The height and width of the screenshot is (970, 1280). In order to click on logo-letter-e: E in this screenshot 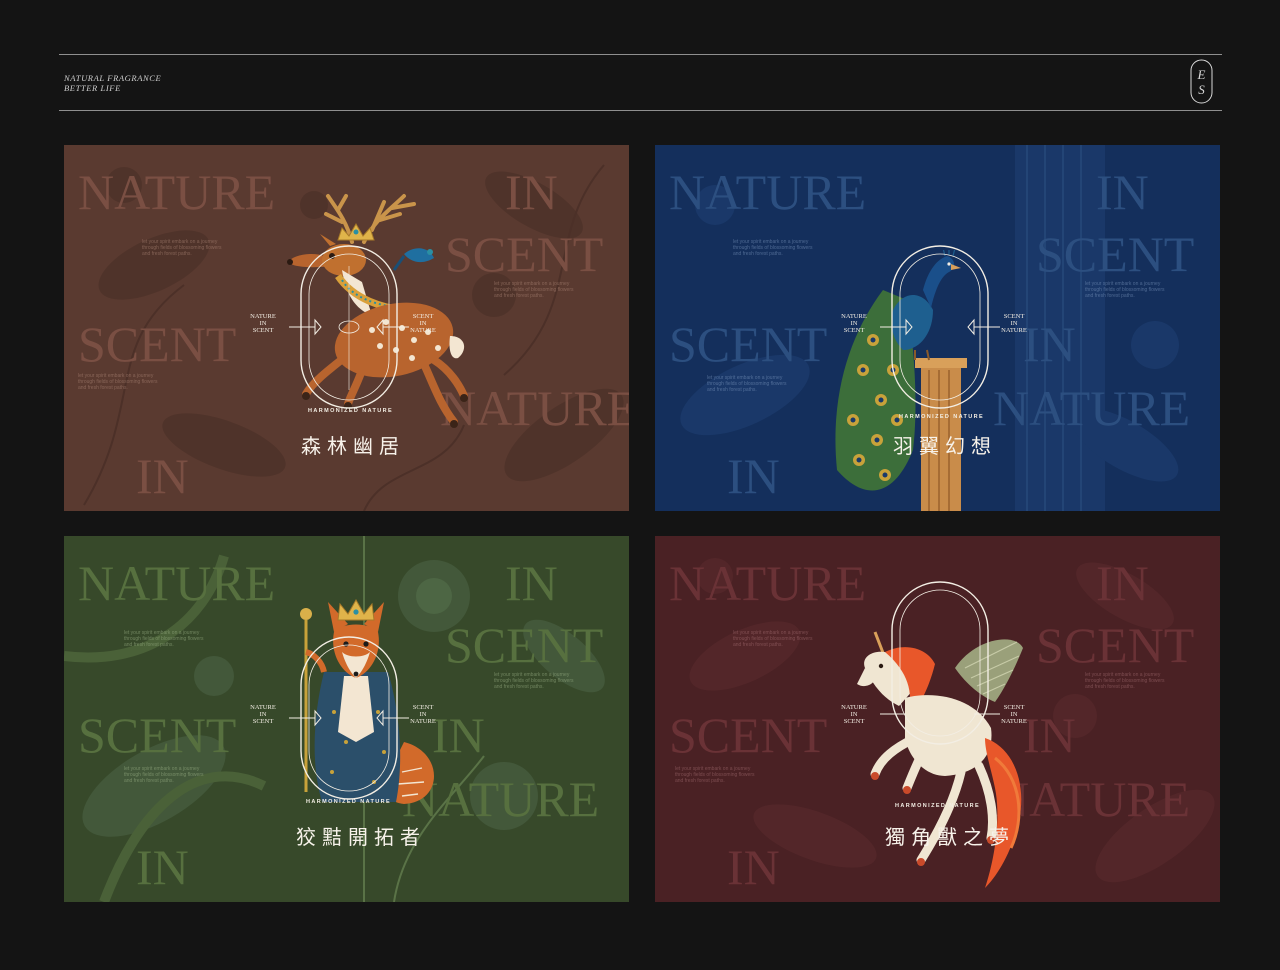, I will do `click(1201, 74)`.